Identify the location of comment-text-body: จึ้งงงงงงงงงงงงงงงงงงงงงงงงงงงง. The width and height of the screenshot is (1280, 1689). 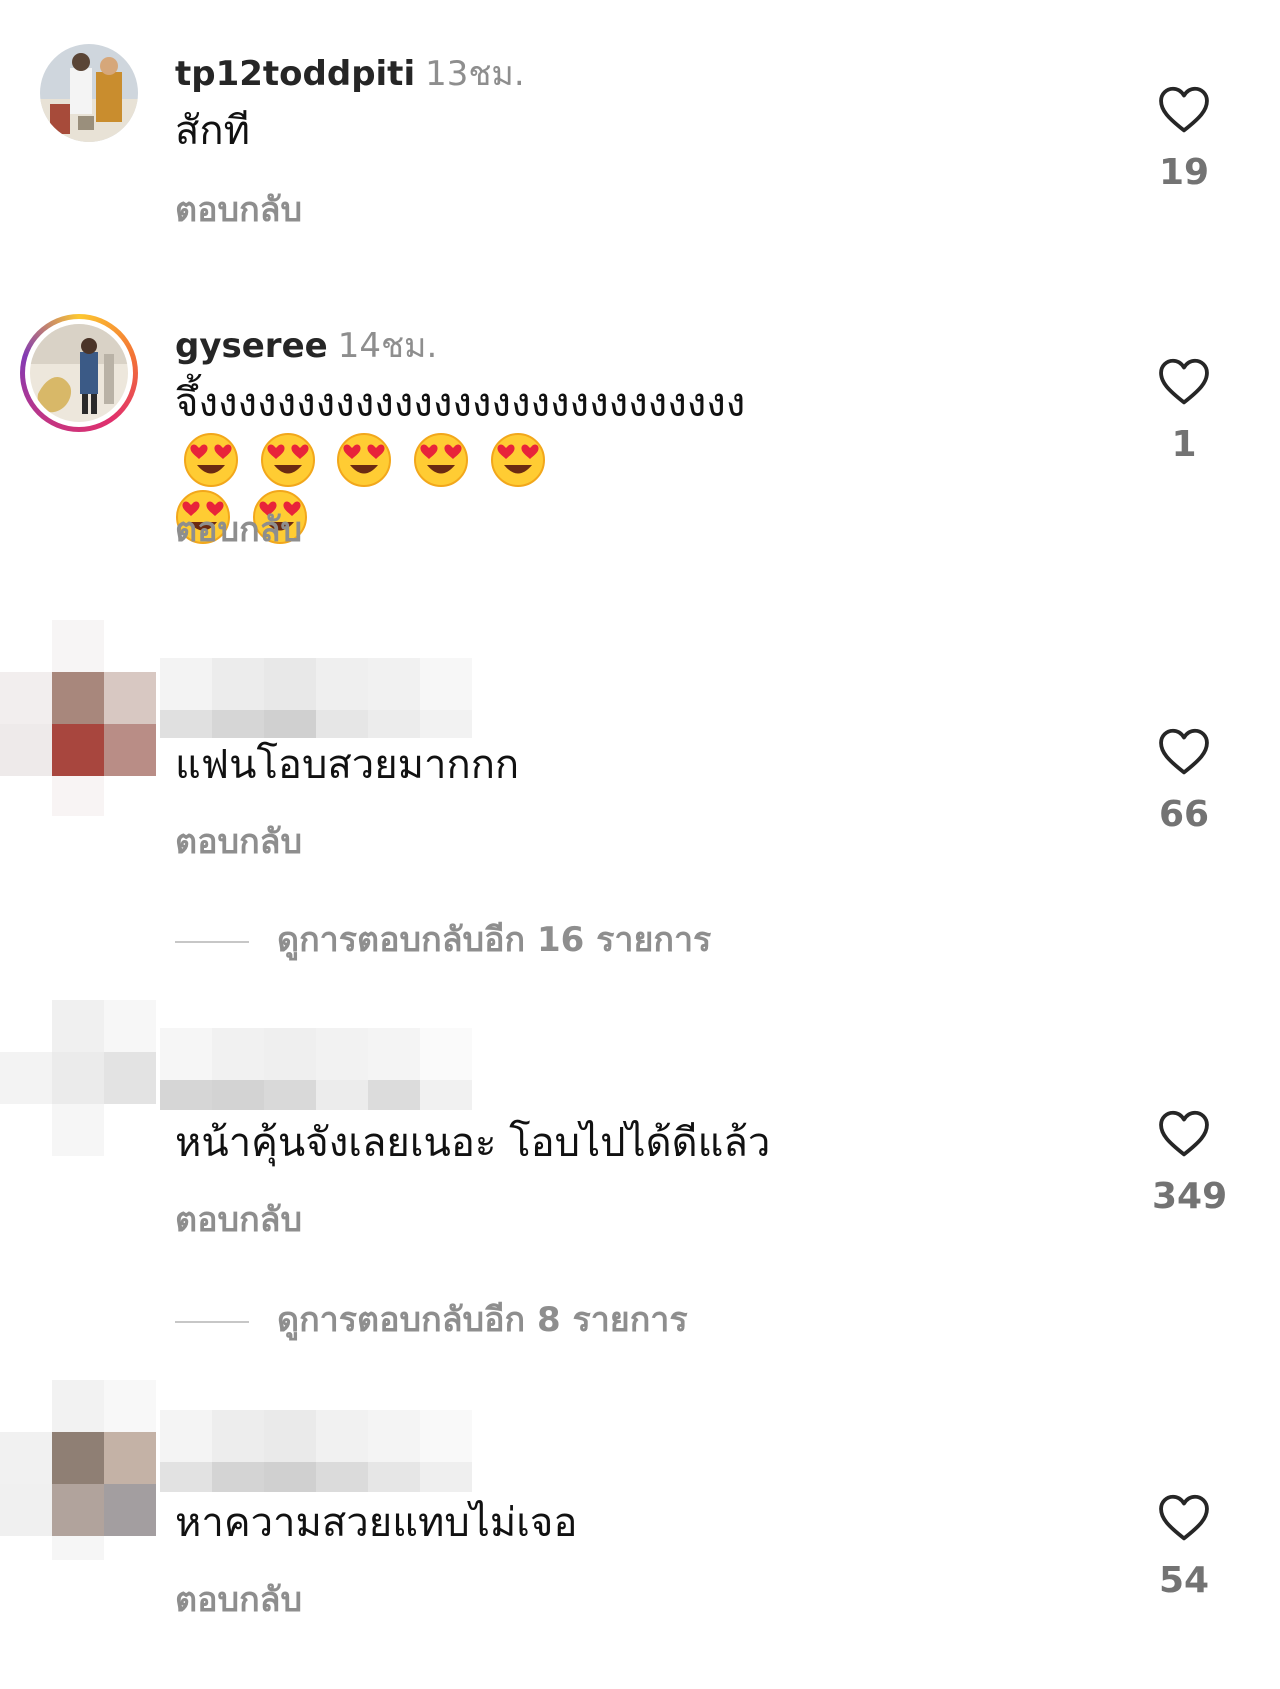
(460, 403).